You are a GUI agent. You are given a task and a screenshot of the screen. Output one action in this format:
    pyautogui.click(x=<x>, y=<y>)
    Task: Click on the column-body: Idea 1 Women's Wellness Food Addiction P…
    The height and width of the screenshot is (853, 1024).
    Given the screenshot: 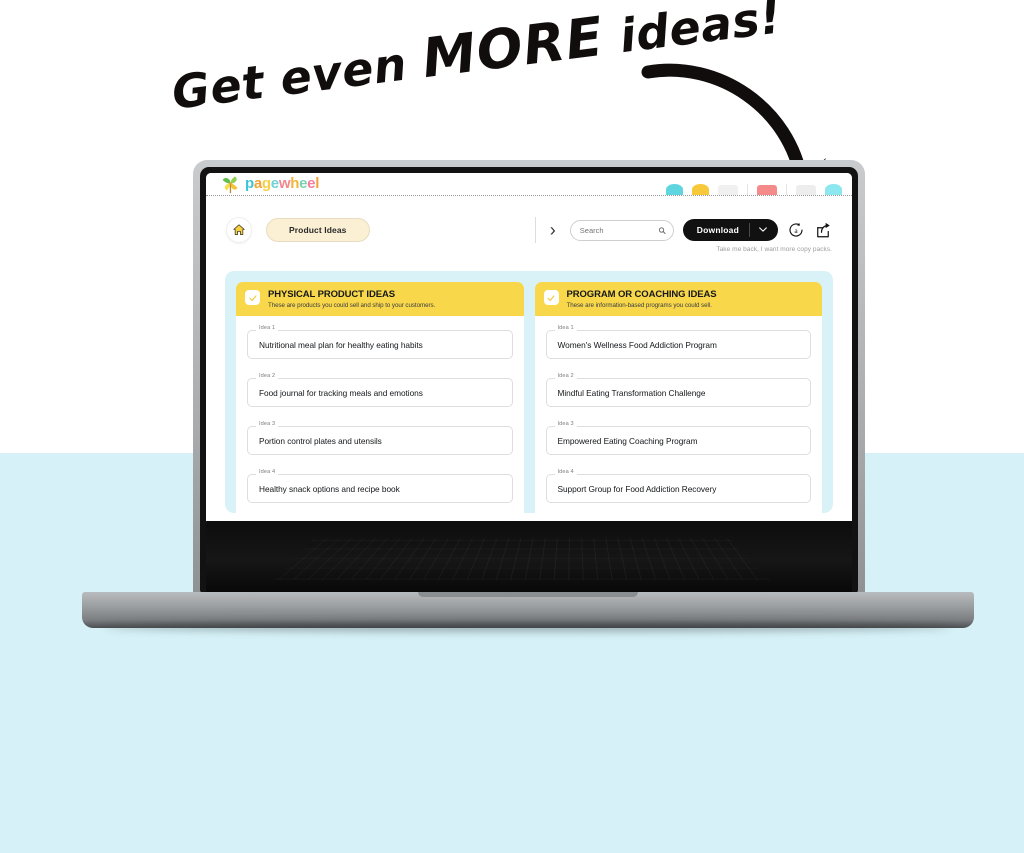 What is the action you would take?
    pyautogui.click(x=678, y=414)
    